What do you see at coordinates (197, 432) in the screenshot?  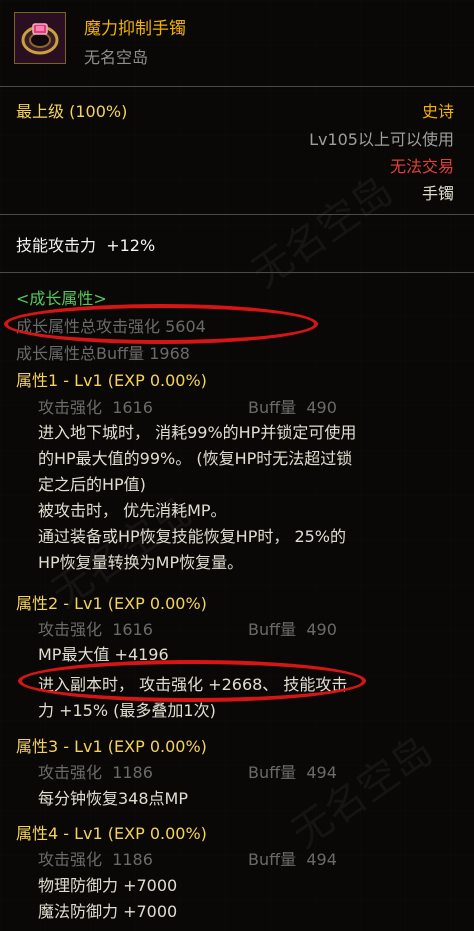 I see `attribute-line: 进入地下城时， 消耗99%的HP并锁定可使用` at bounding box center [197, 432].